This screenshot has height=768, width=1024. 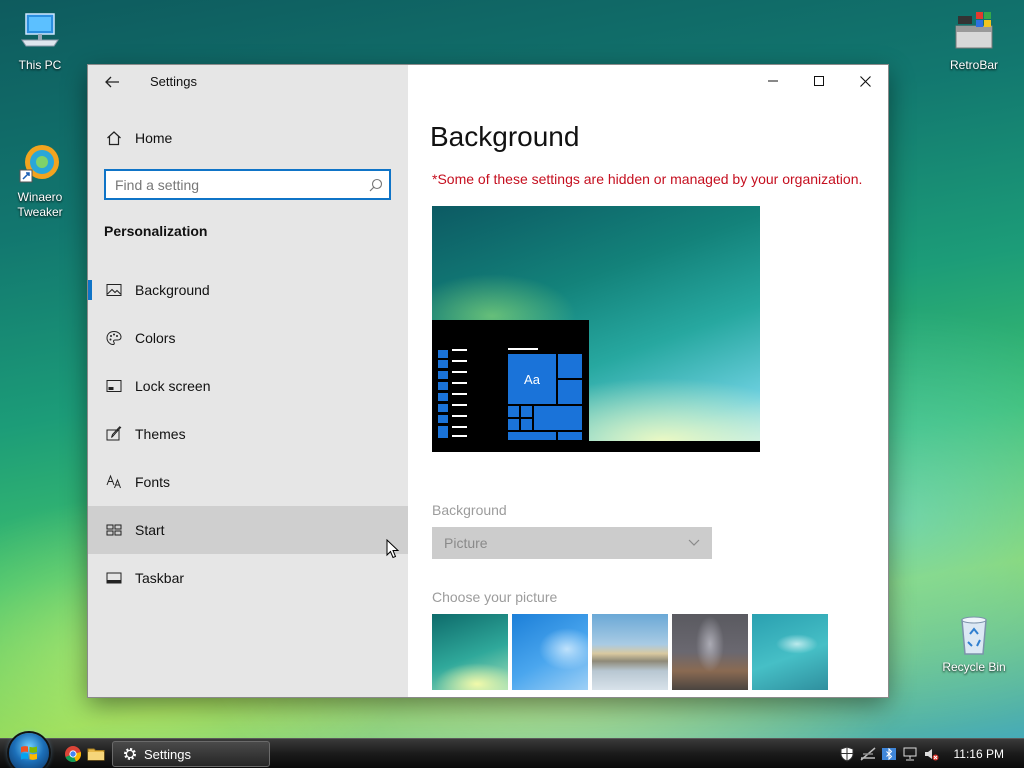 I want to click on nav-item-lock-screen: Lock screen, so click(x=248, y=386).